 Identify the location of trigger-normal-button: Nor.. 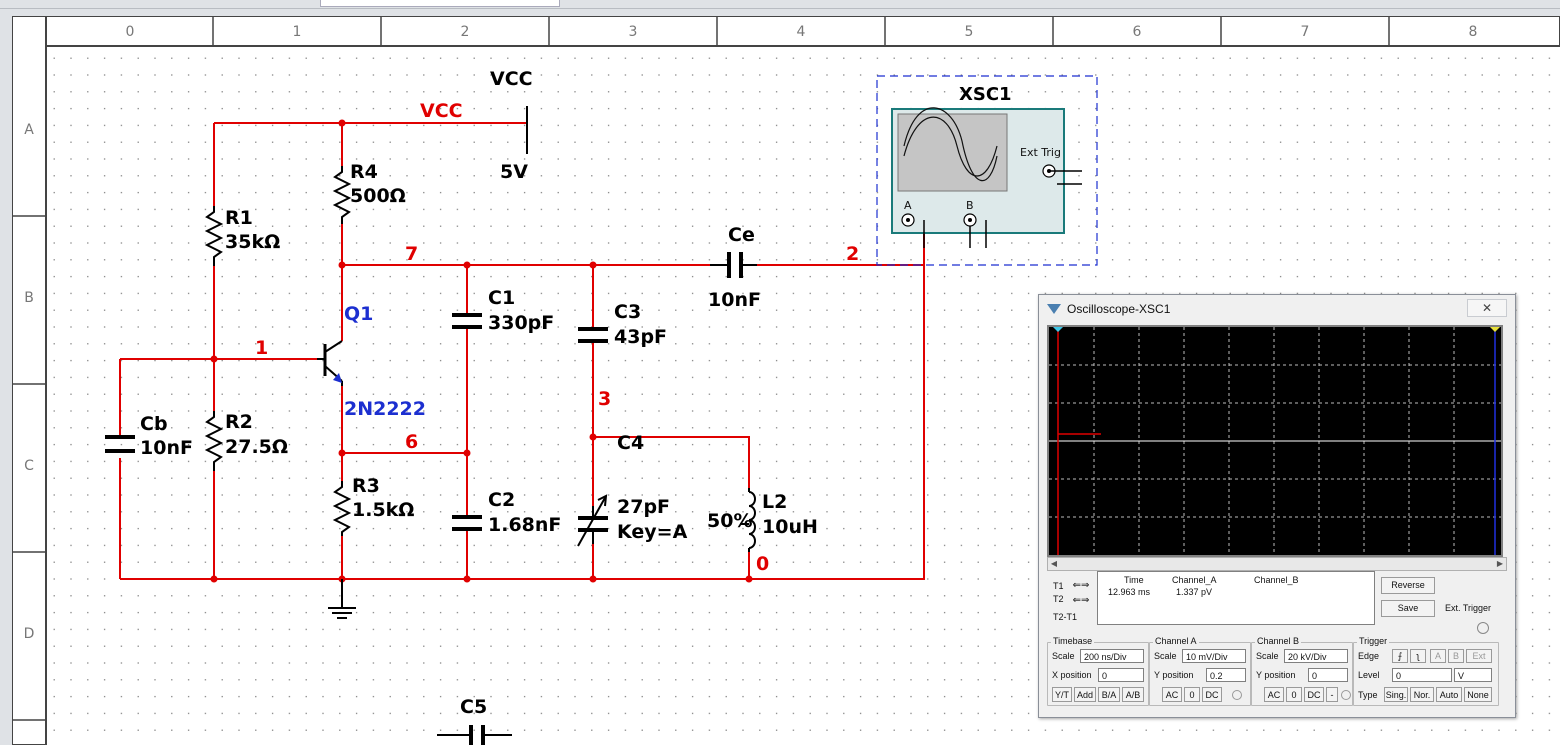
(1422, 694).